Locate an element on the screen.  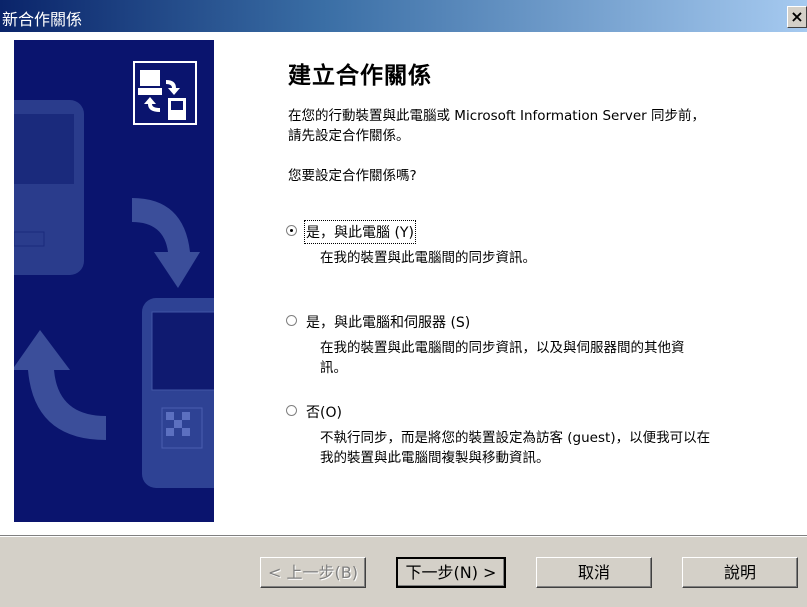
intro-line-2: 請先設定合作關係。 is located at coordinates (349, 136).